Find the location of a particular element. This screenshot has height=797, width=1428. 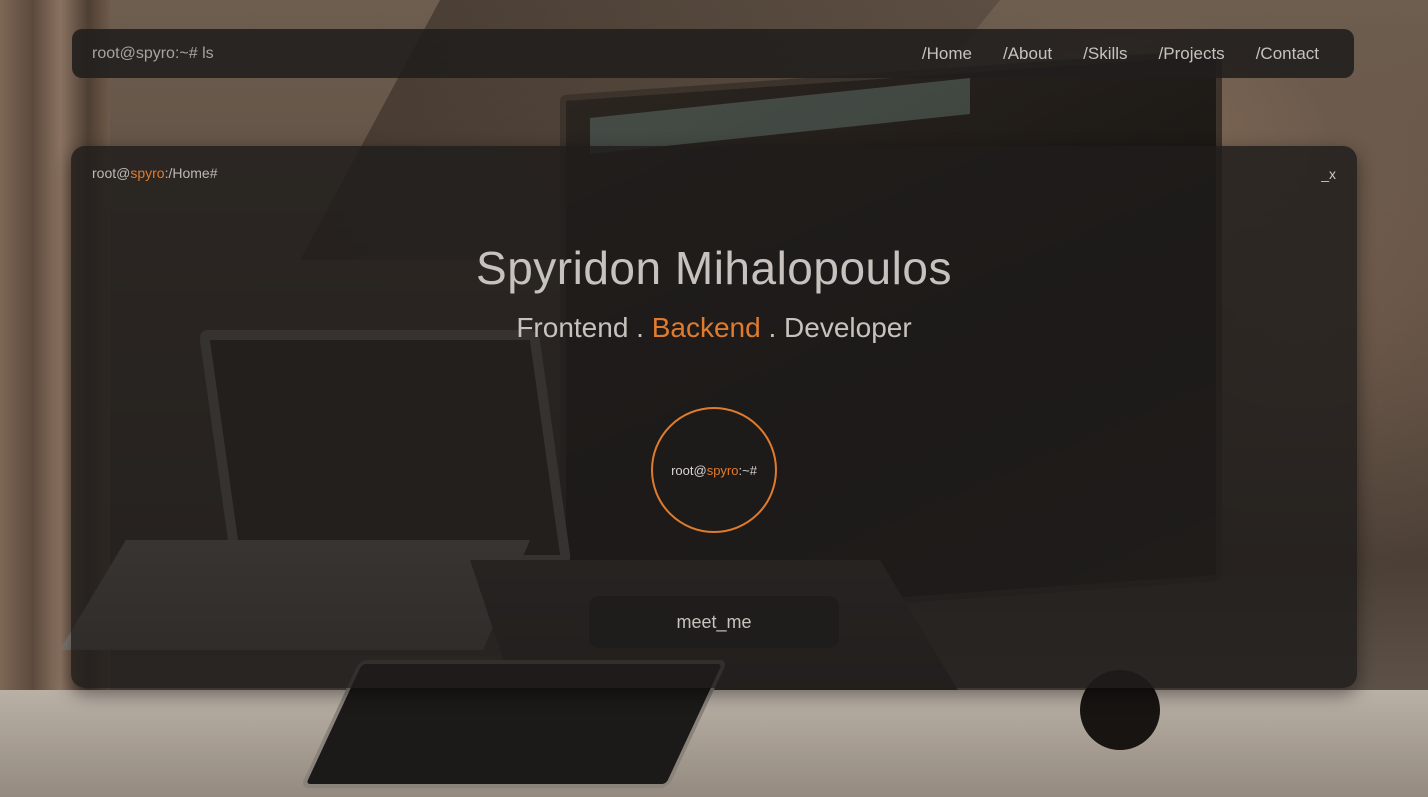

nav-links: /Home /About /Skills /Projects /Contact is located at coordinates (1120, 54).